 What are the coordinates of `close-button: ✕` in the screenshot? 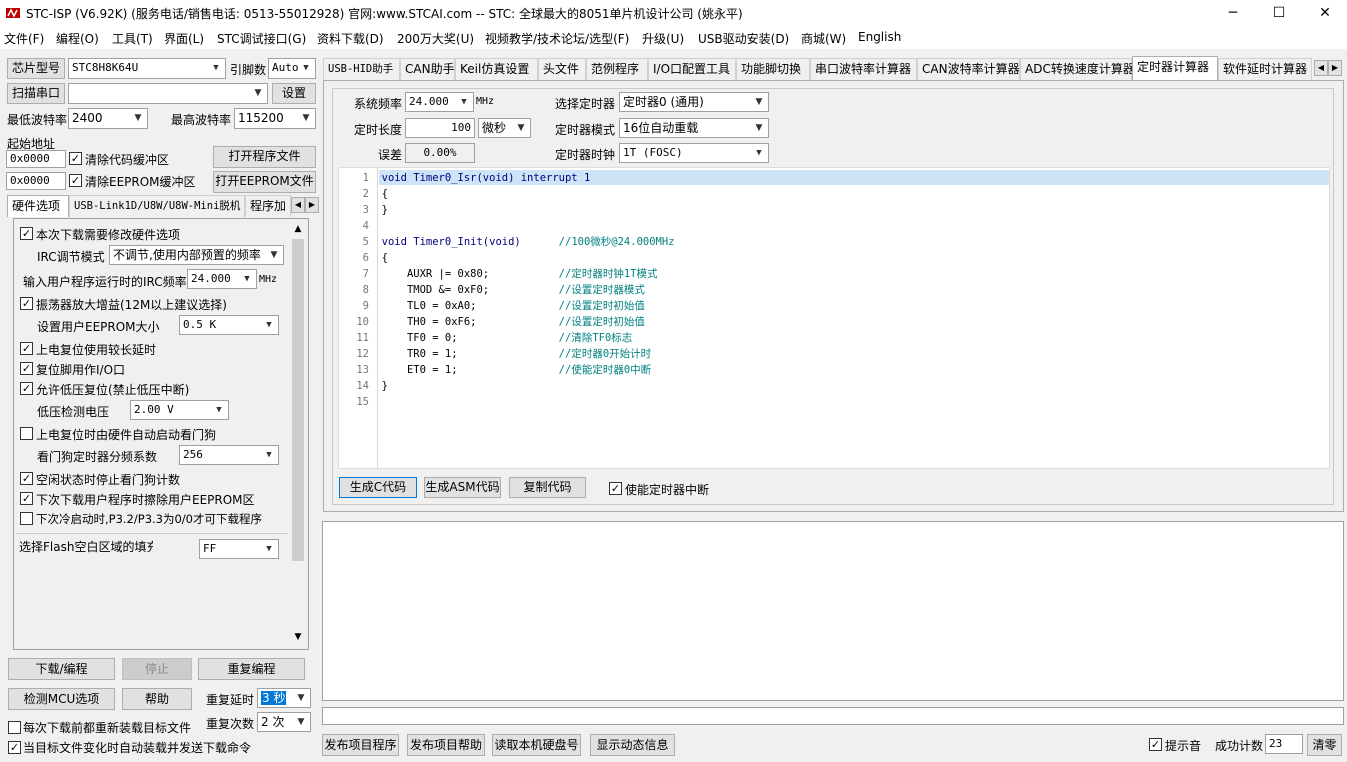 It's located at (1324, 13).